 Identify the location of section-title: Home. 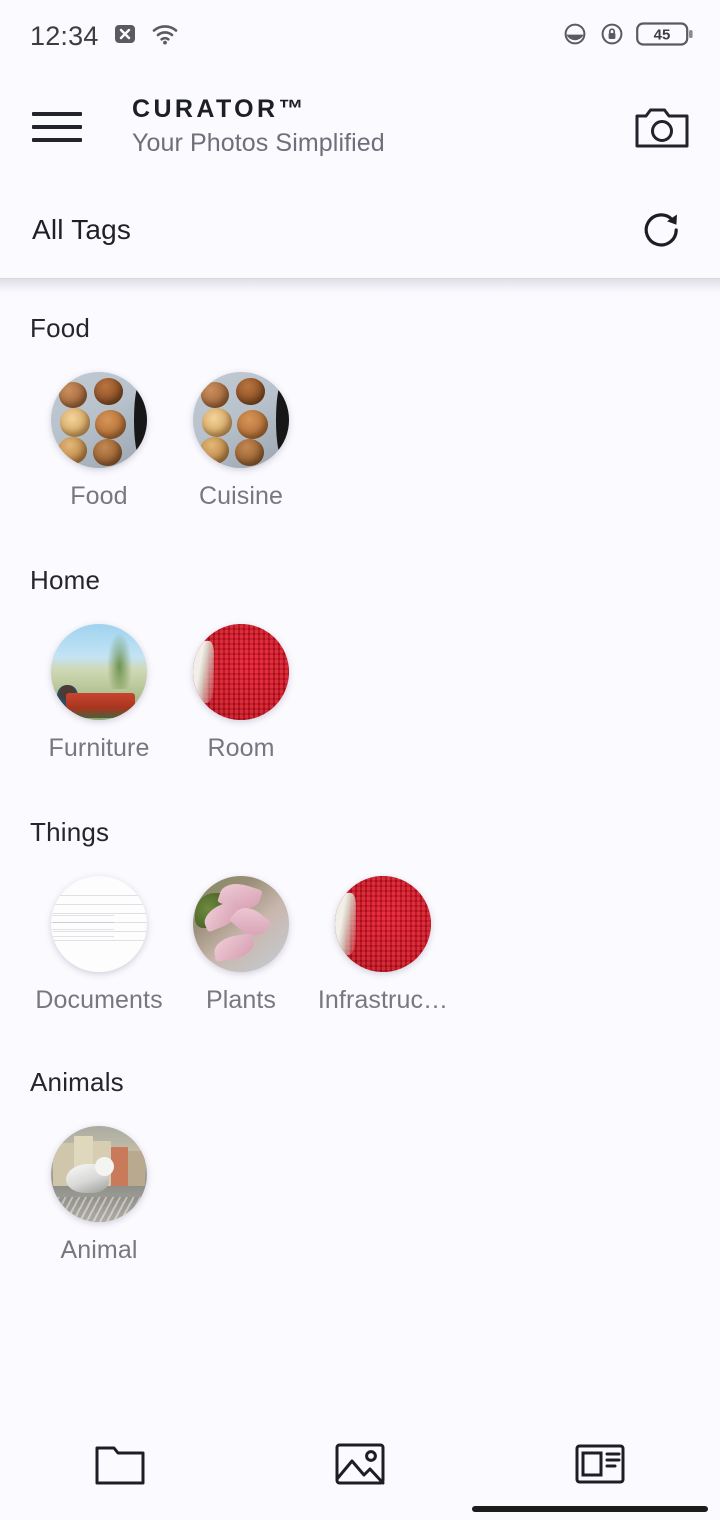
(65, 580).